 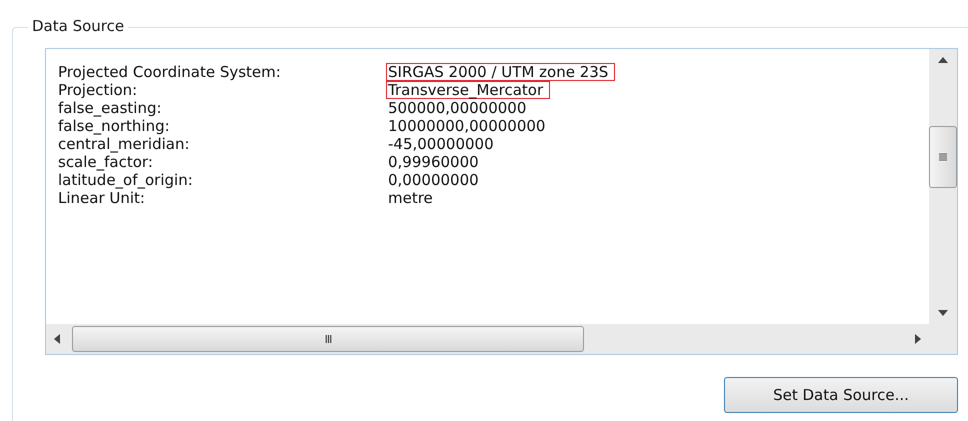 I want to click on property-label: Linear Unit:, so click(x=102, y=198).